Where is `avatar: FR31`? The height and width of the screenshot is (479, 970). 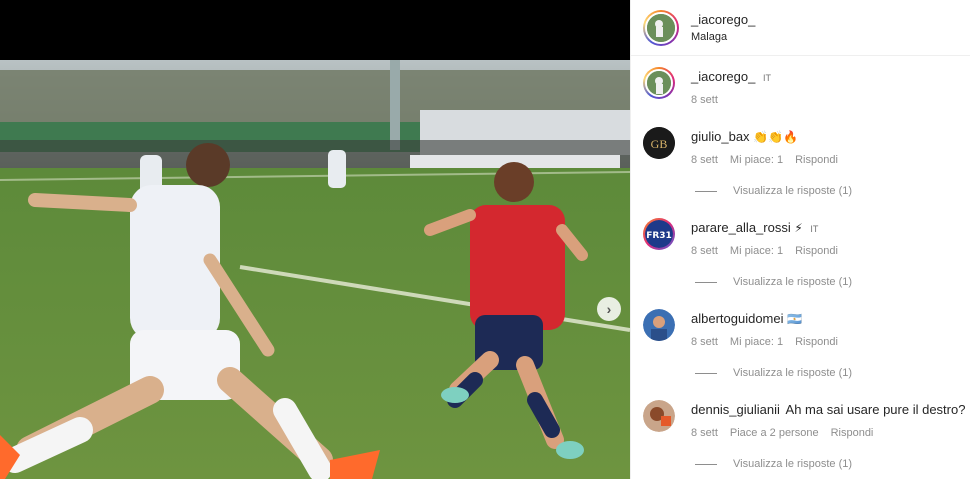 avatar: FR31 is located at coordinates (659, 234).